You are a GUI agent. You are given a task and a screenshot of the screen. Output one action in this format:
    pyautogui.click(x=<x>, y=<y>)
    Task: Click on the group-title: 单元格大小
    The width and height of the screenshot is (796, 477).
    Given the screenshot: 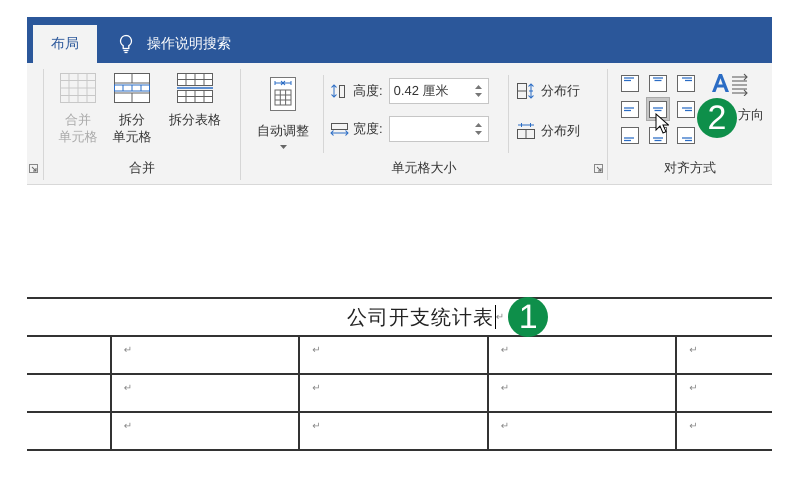 What is the action you would take?
    pyautogui.click(x=424, y=168)
    